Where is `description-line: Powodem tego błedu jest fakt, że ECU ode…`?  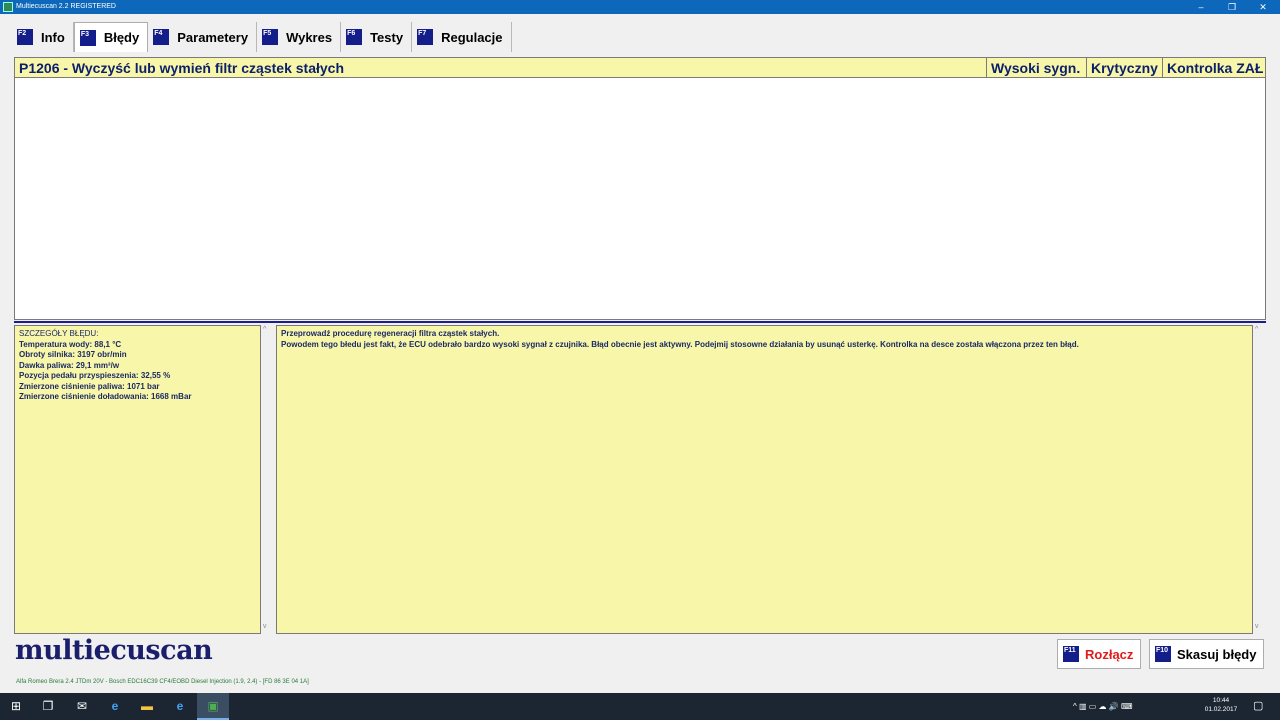 description-line: Powodem tego błedu jest fakt, że ECU ode… is located at coordinates (680, 344).